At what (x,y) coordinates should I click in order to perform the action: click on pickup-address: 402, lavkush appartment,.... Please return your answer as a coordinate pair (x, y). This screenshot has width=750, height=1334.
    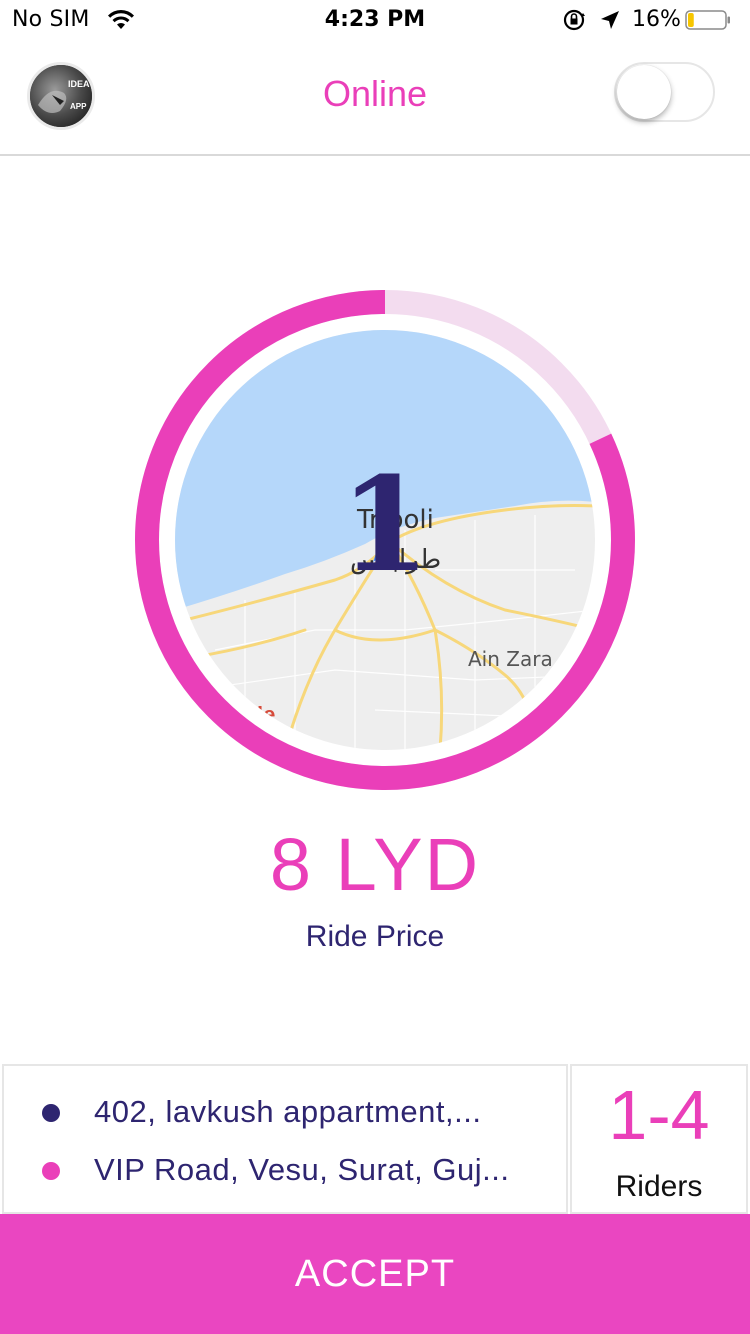
    Looking at the image, I should click on (288, 1111).